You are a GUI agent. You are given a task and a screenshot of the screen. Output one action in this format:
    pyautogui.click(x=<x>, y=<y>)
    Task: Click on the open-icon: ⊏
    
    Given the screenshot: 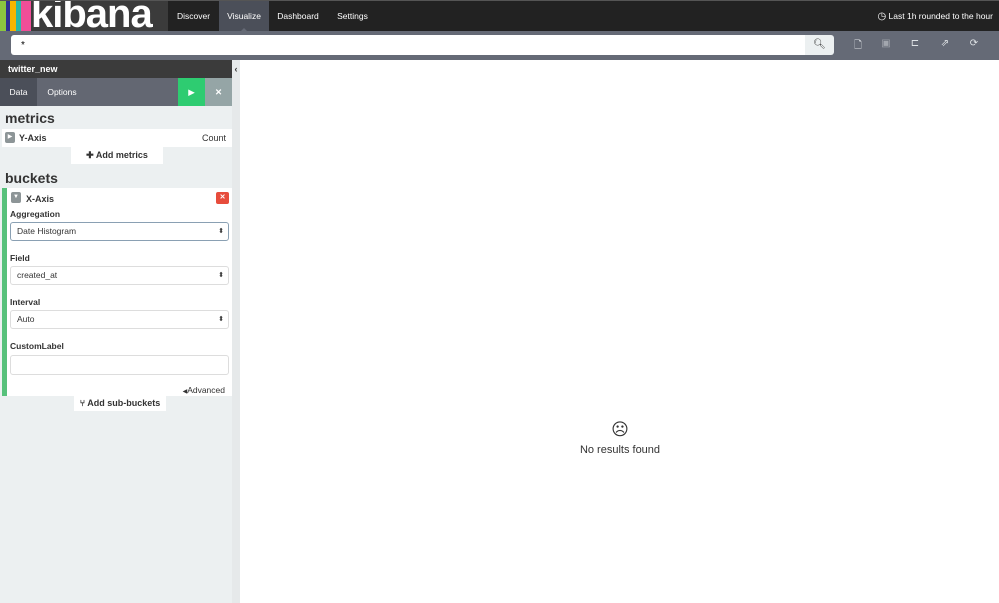 What is the action you would take?
    pyautogui.click(x=915, y=43)
    